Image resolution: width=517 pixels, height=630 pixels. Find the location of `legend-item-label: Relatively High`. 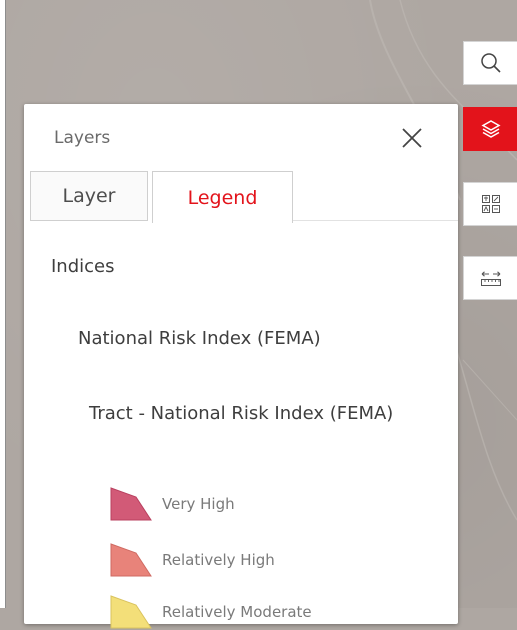

legend-item-label: Relatively High is located at coordinates (218, 560).